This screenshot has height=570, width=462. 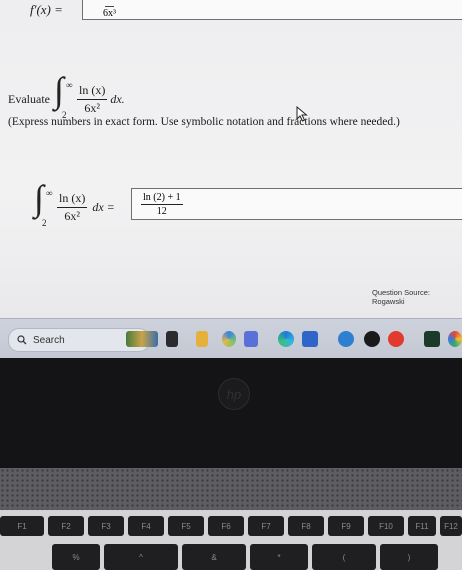 What do you see at coordinates (432, 339) in the screenshot?
I see `hulu-icon` at bounding box center [432, 339].